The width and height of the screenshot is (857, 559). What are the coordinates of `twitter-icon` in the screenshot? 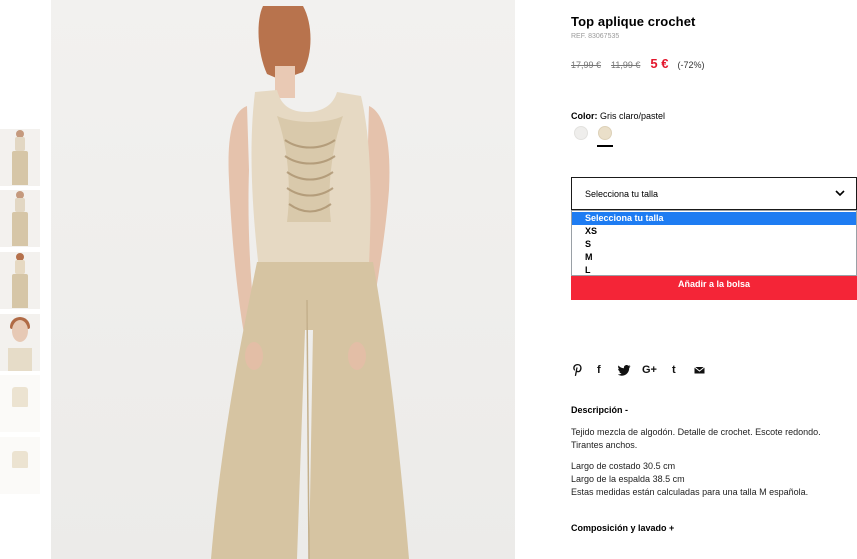 It's located at (624, 370).